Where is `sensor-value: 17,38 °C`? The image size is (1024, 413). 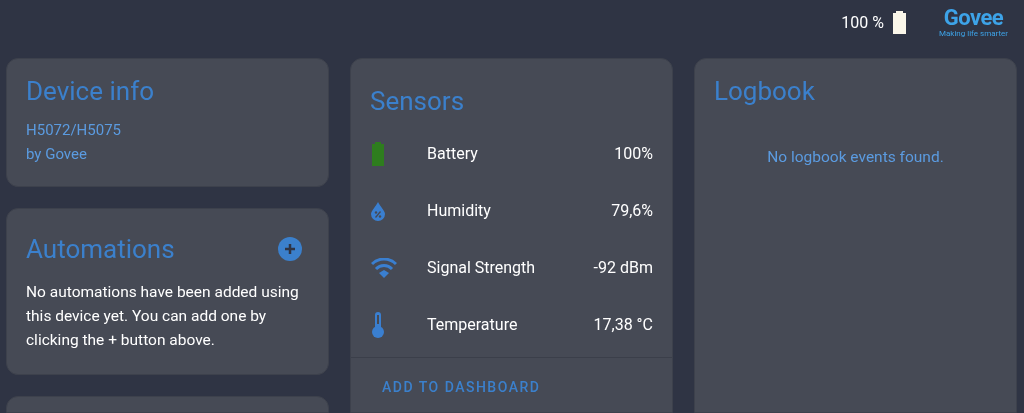 sensor-value: 17,38 °C is located at coordinates (623, 325).